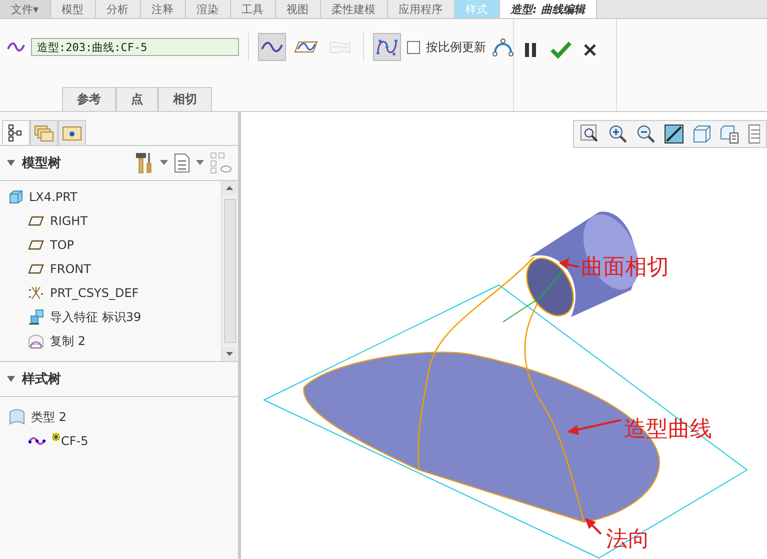 This screenshot has width=767, height=559. I want to click on tree-item: 复制 2, so click(68, 341).